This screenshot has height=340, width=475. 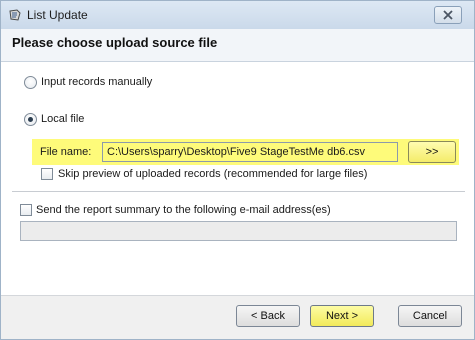 I want to click on input-manually-label: Input records manually, so click(x=96, y=82).